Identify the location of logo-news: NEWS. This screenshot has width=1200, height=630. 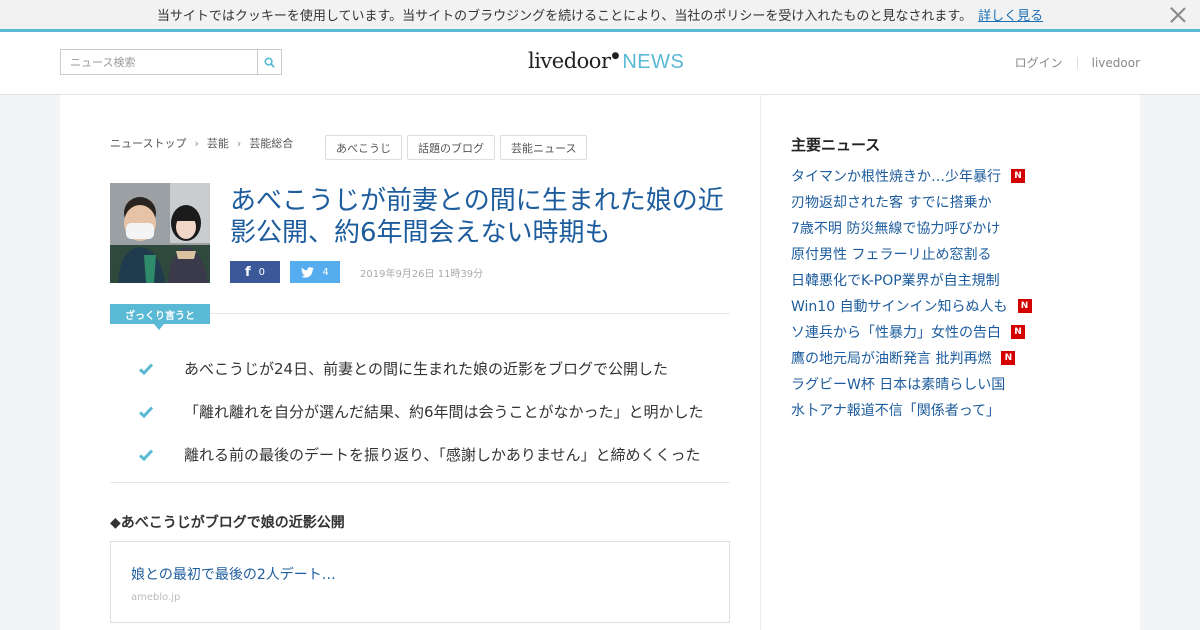
(653, 62).